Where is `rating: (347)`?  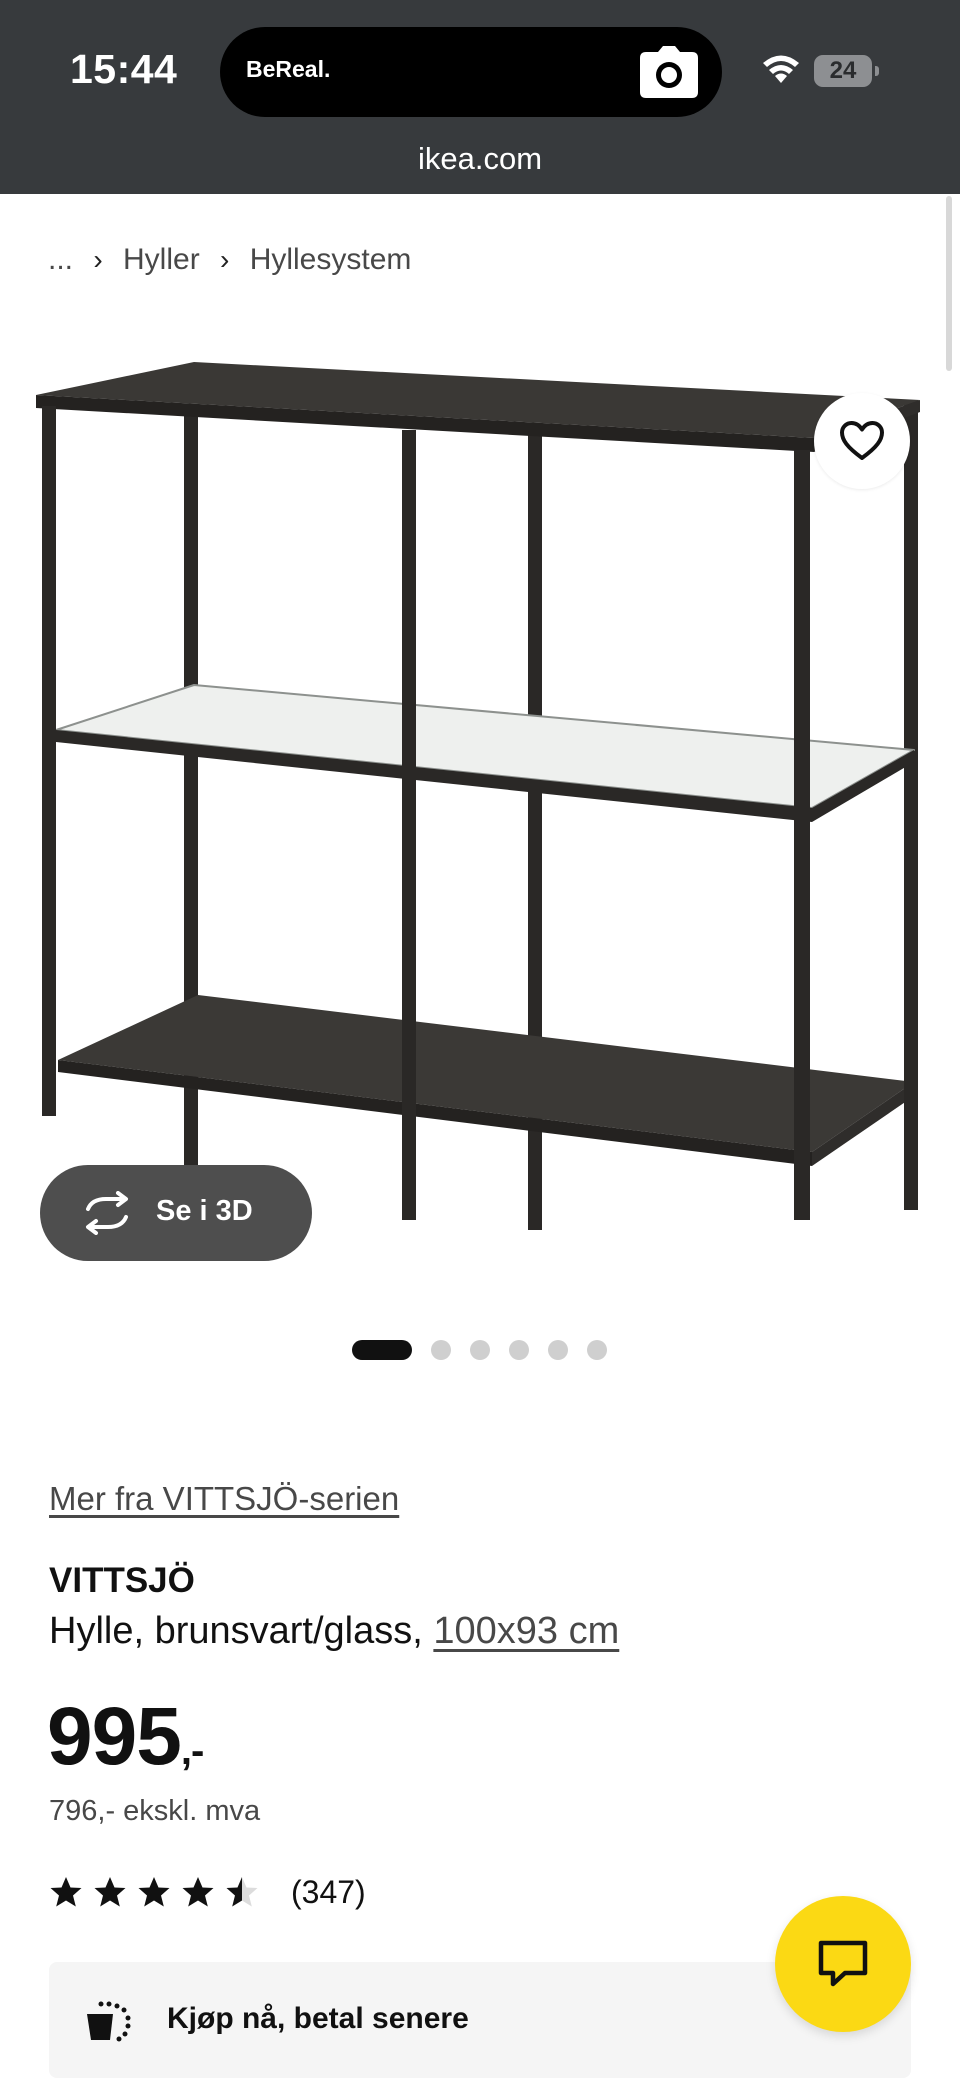
rating: (347) is located at coordinates (207, 1892).